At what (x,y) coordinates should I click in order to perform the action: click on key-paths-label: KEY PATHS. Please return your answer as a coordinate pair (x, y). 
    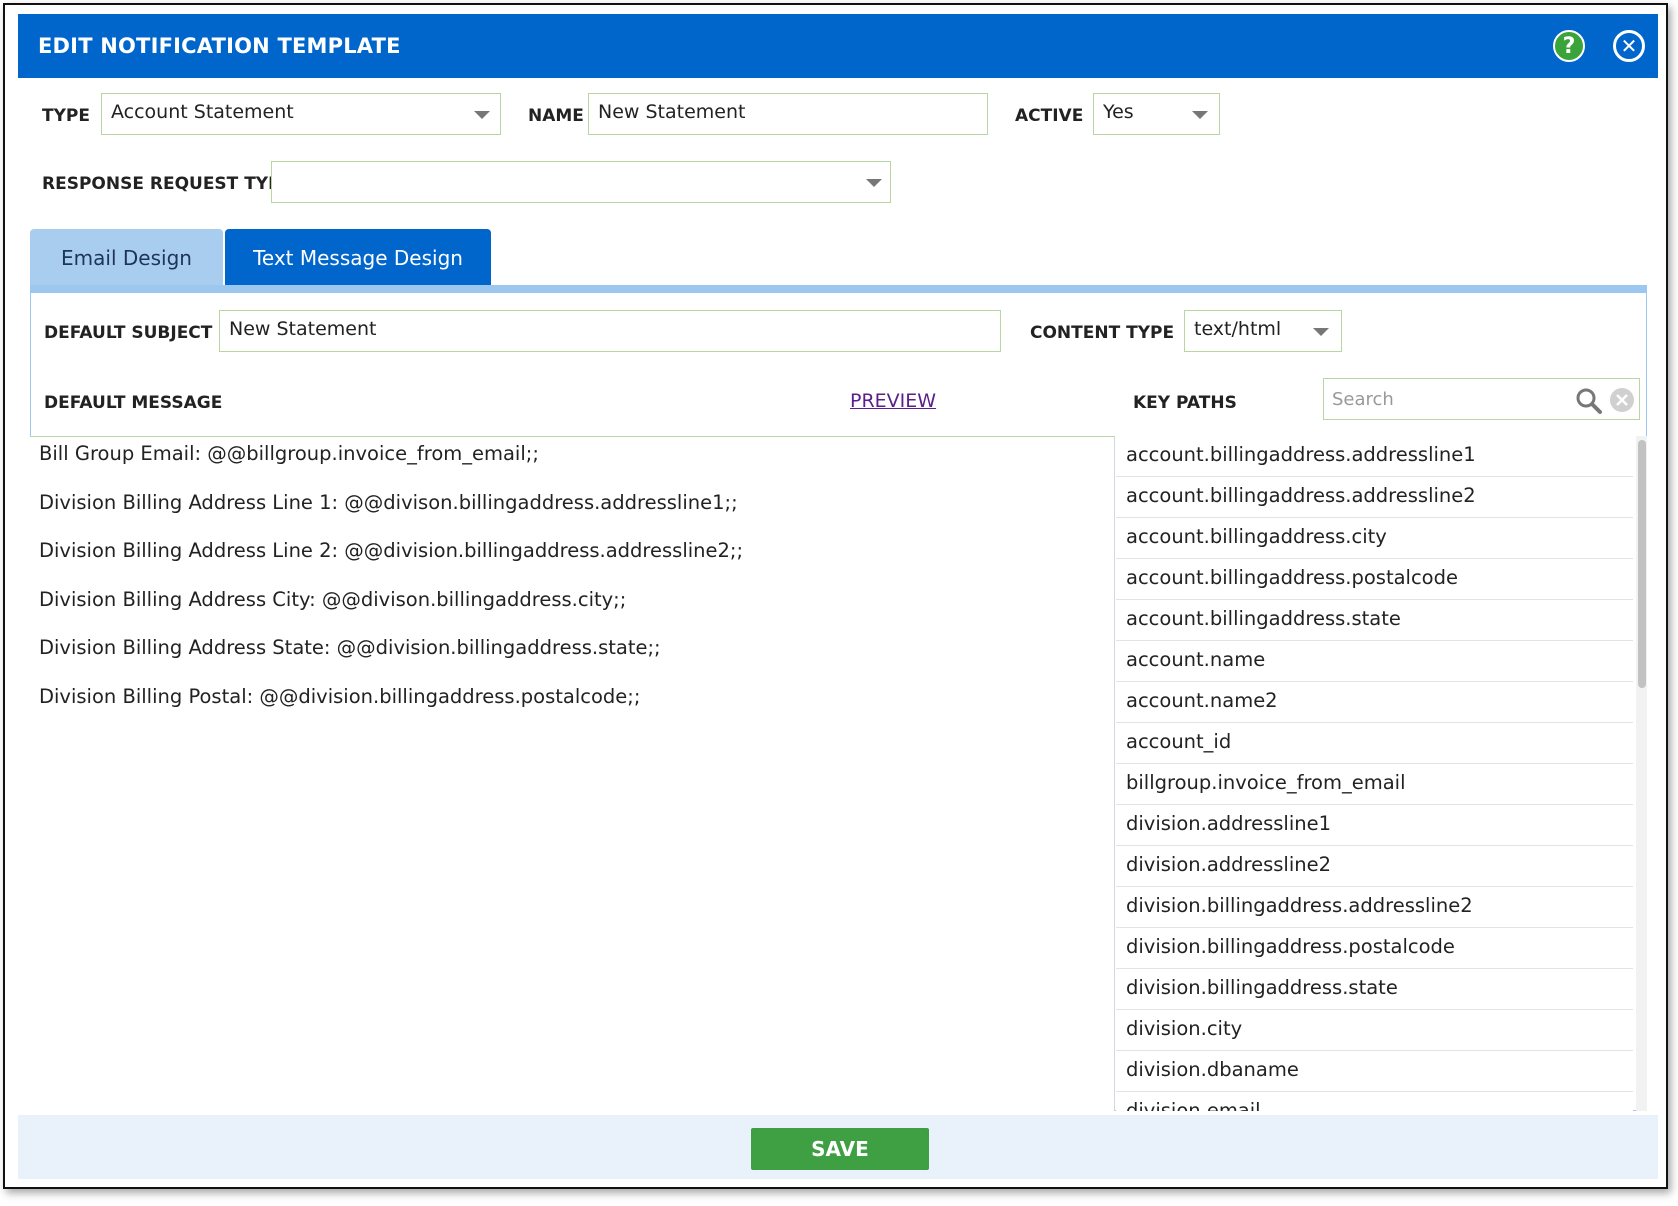
    Looking at the image, I should click on (1185, 403).